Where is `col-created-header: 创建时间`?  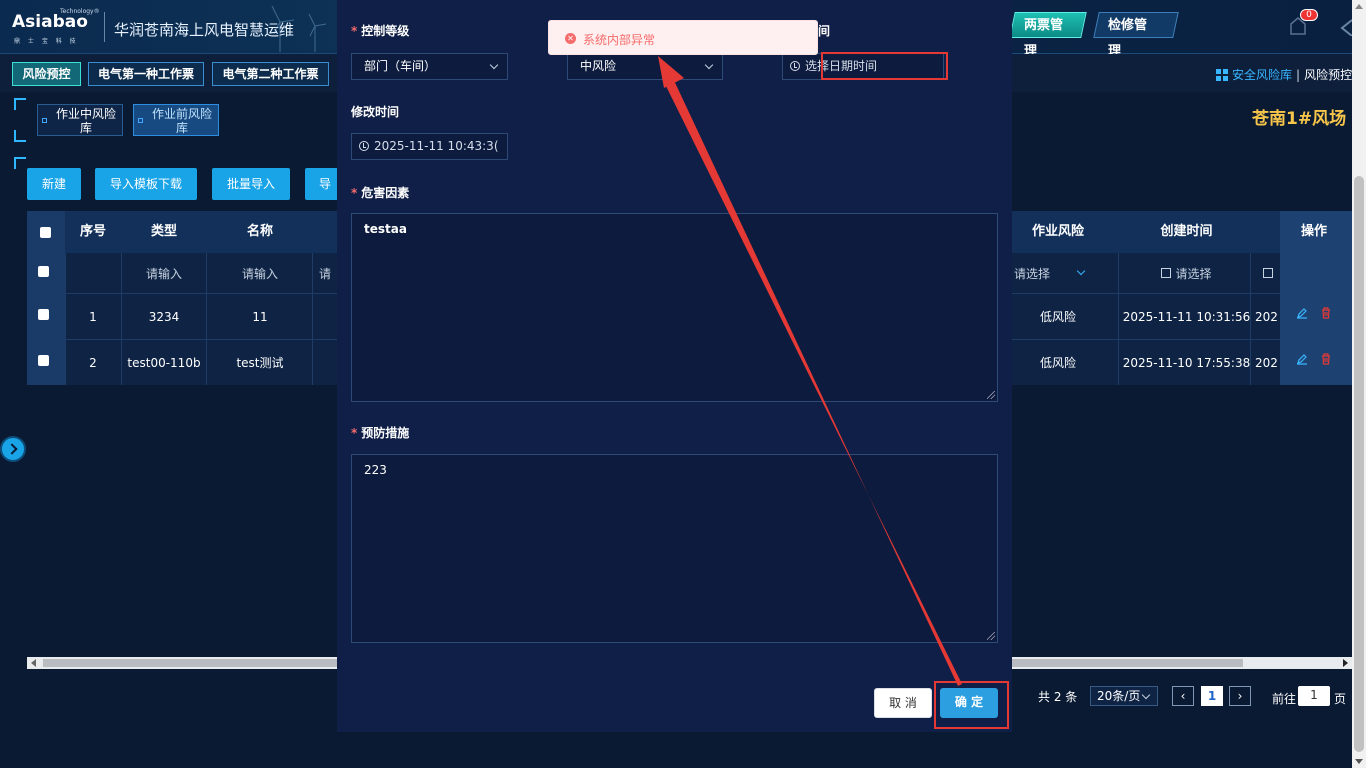
col-created-header: 创建时间 is located at coordinates (1186, 231).